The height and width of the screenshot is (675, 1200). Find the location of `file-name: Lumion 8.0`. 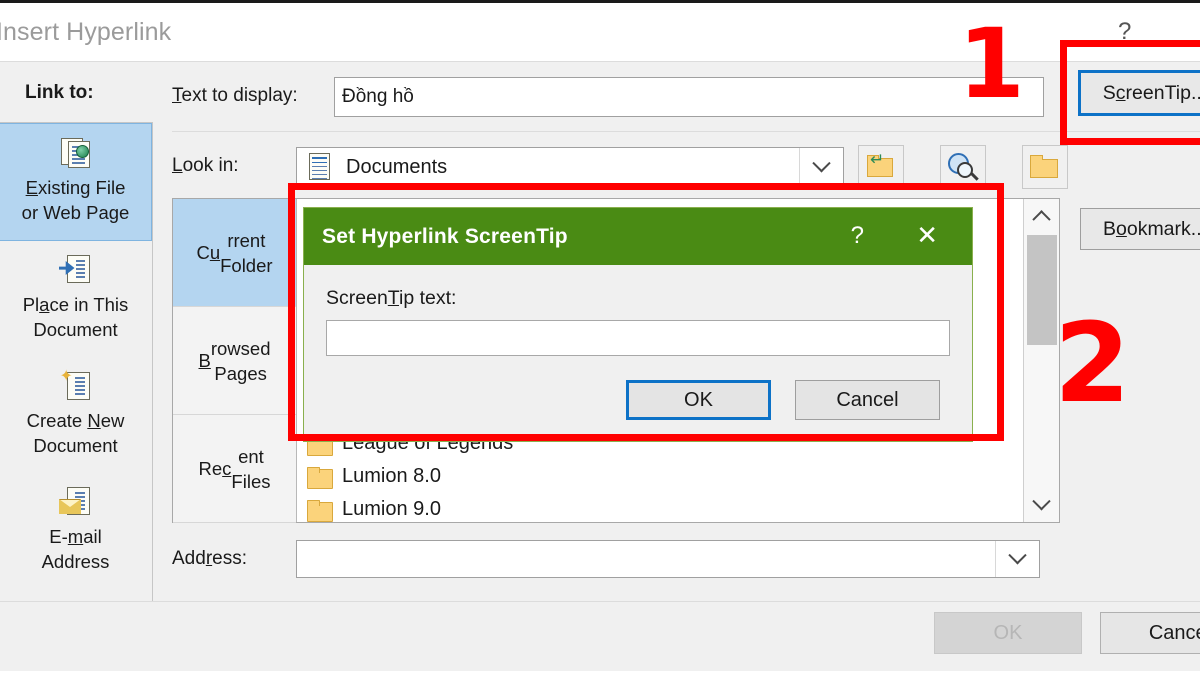

file-name: Lumion 8.0 is located at coordinates (391, 476).